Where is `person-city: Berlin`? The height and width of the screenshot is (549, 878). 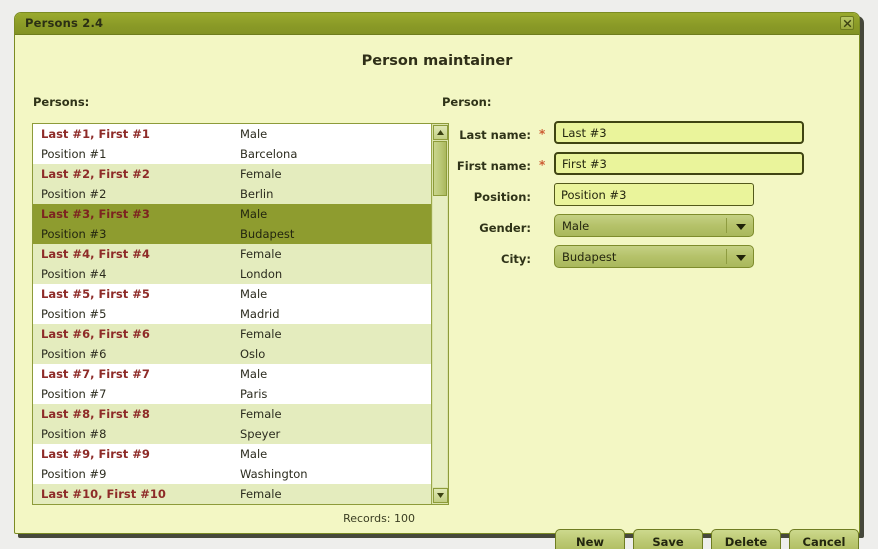 person-city: Berlin is located at coordinates (257, 194).